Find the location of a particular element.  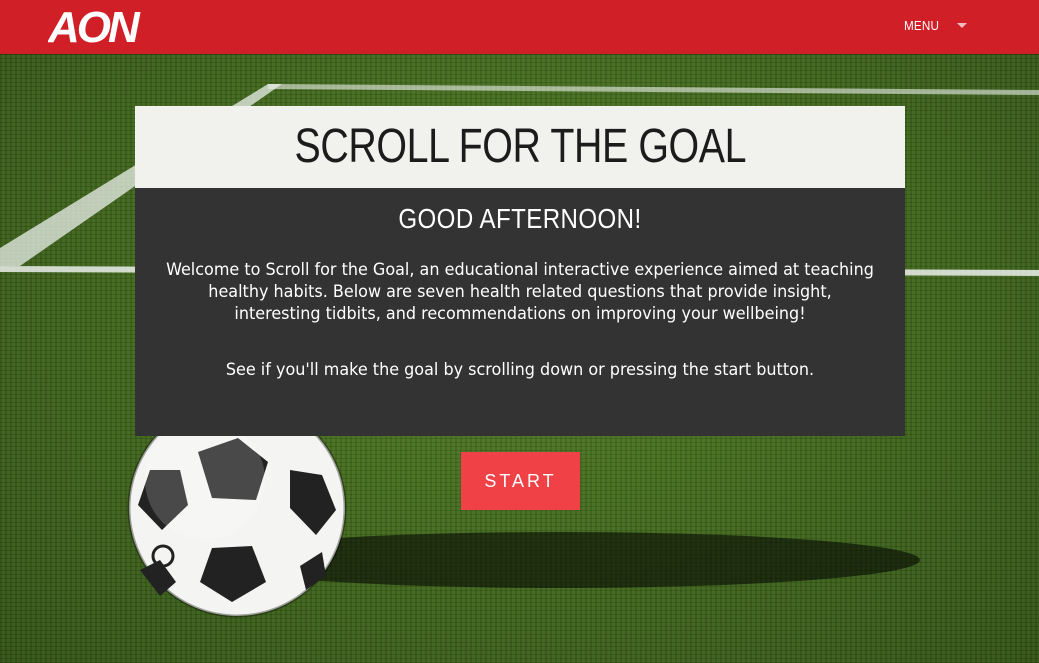

aon-logo: AON is located at coordinates (96, 26).